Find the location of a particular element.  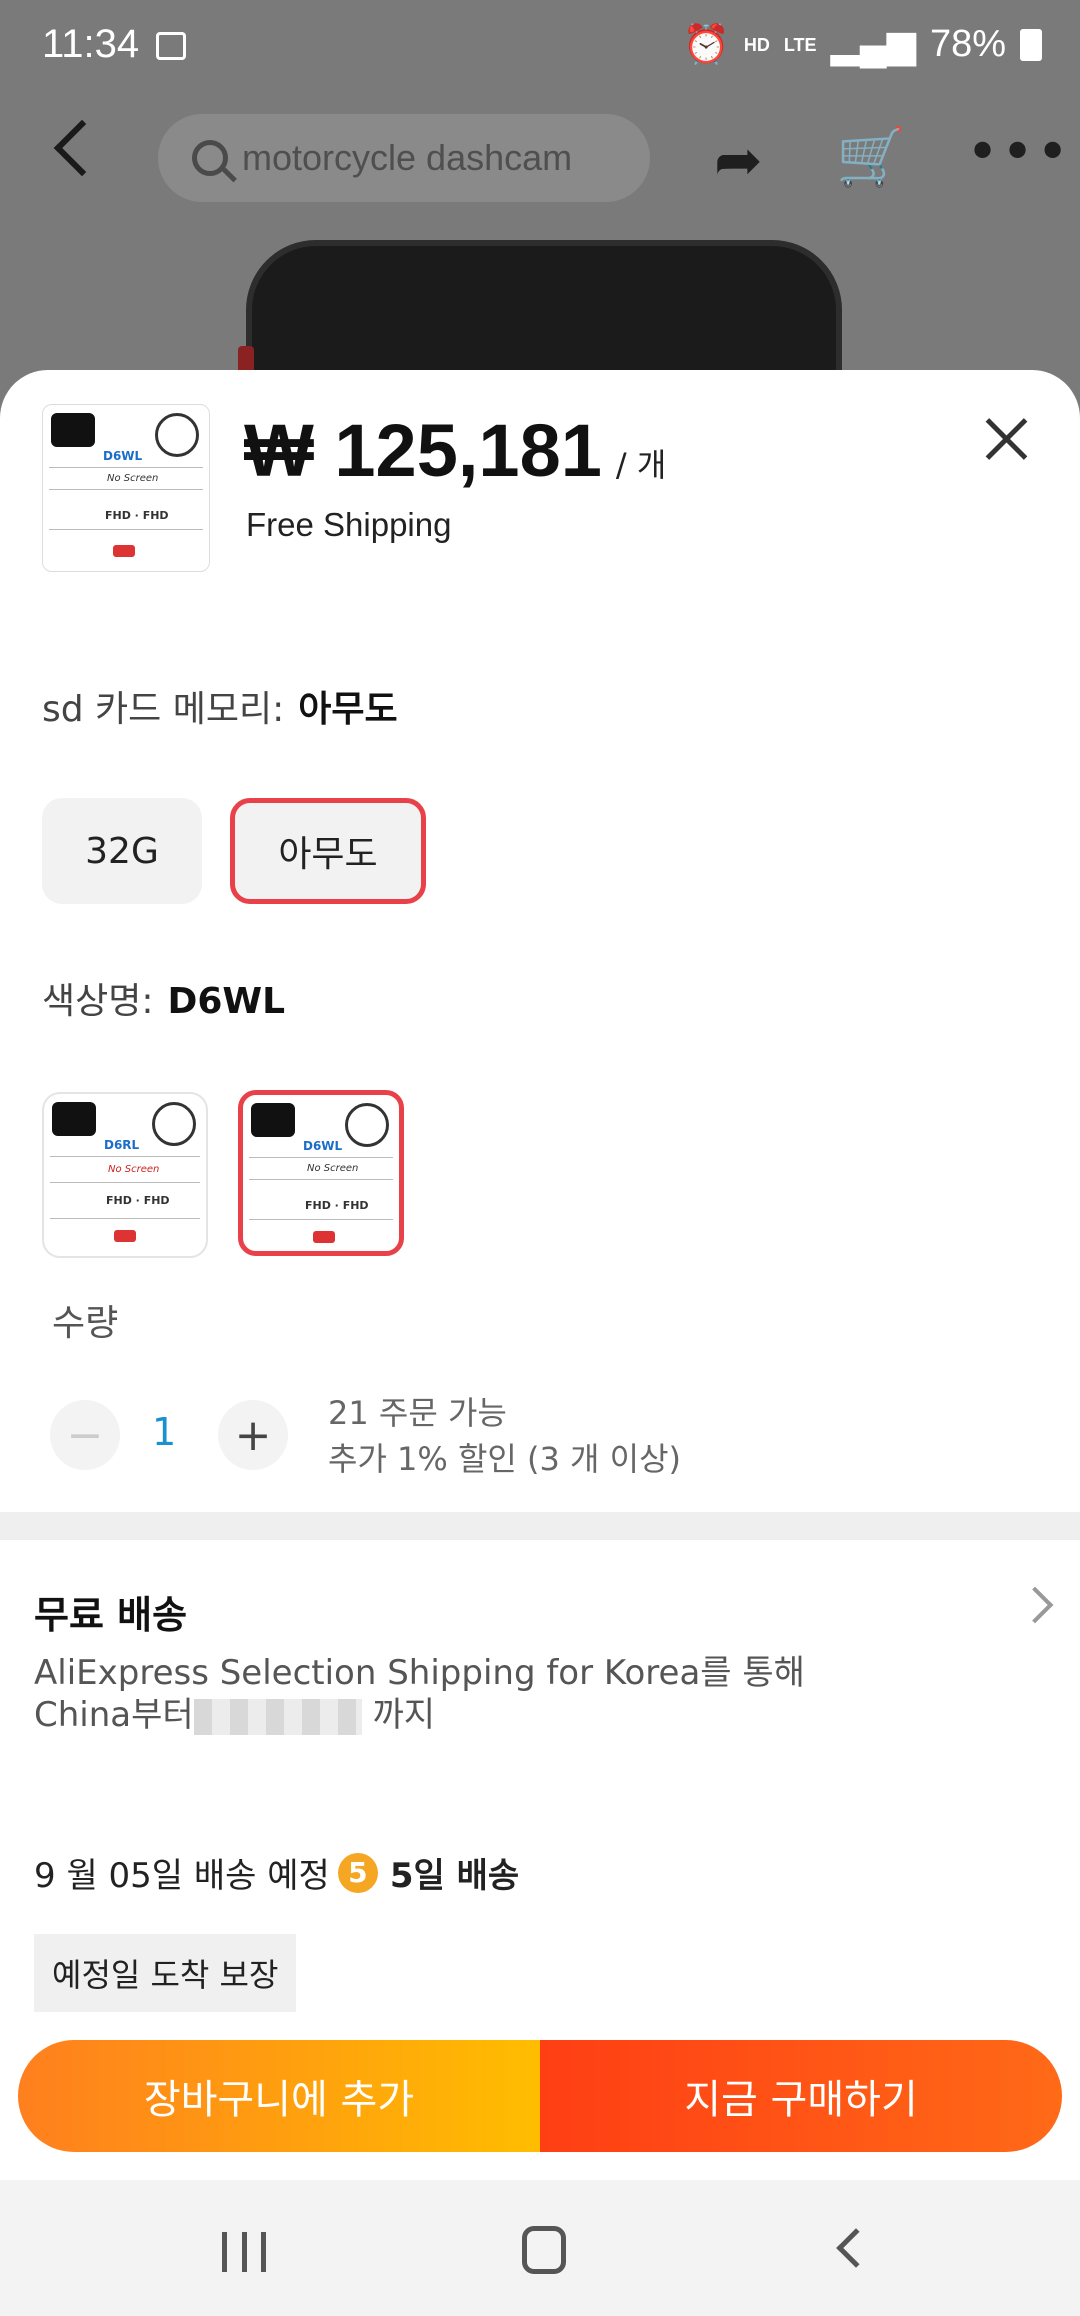

signal-icon: ▂▄▆ is located at coordinates (873, 45).